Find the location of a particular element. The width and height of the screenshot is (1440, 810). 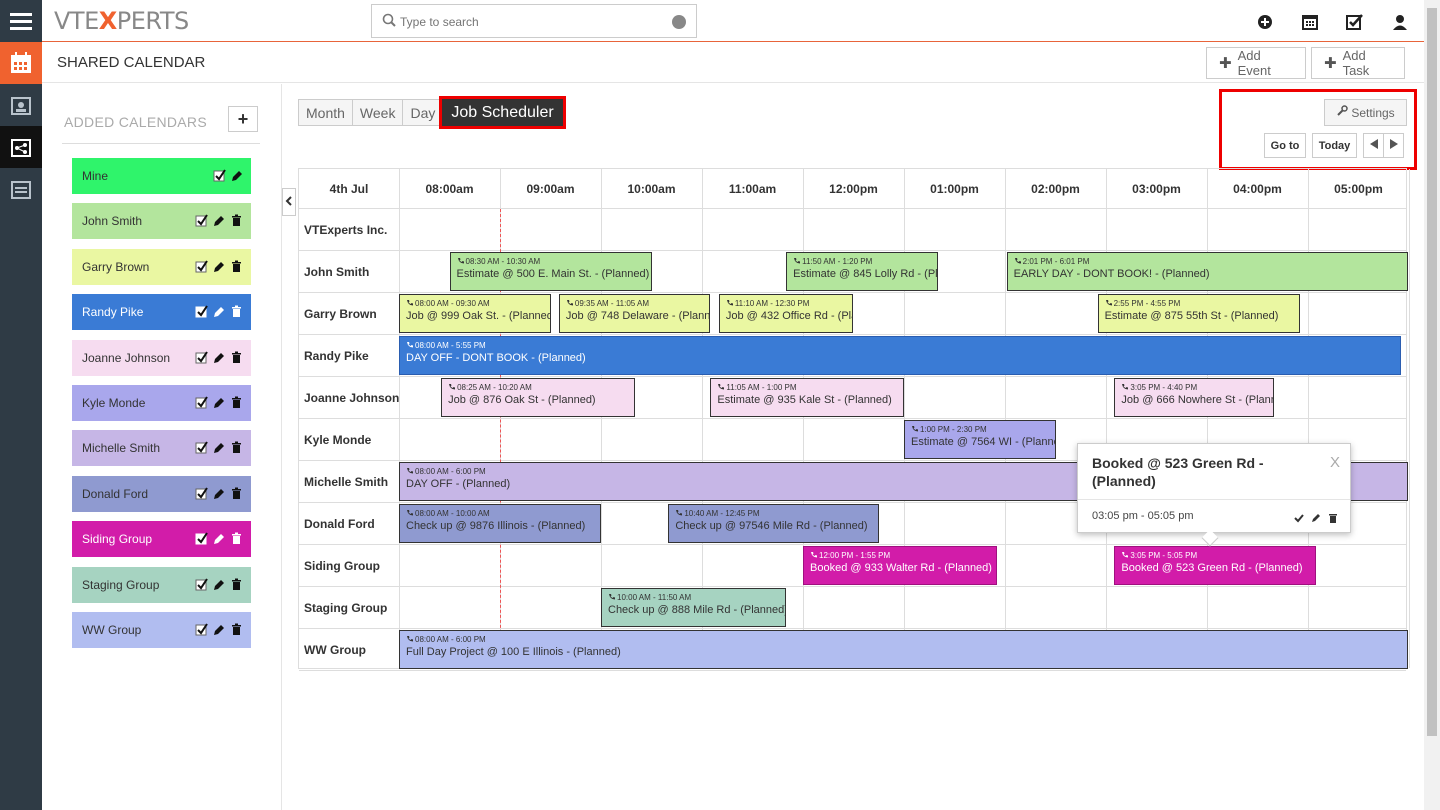

scrollbar-thumb is located at coordinates (1432, 372).